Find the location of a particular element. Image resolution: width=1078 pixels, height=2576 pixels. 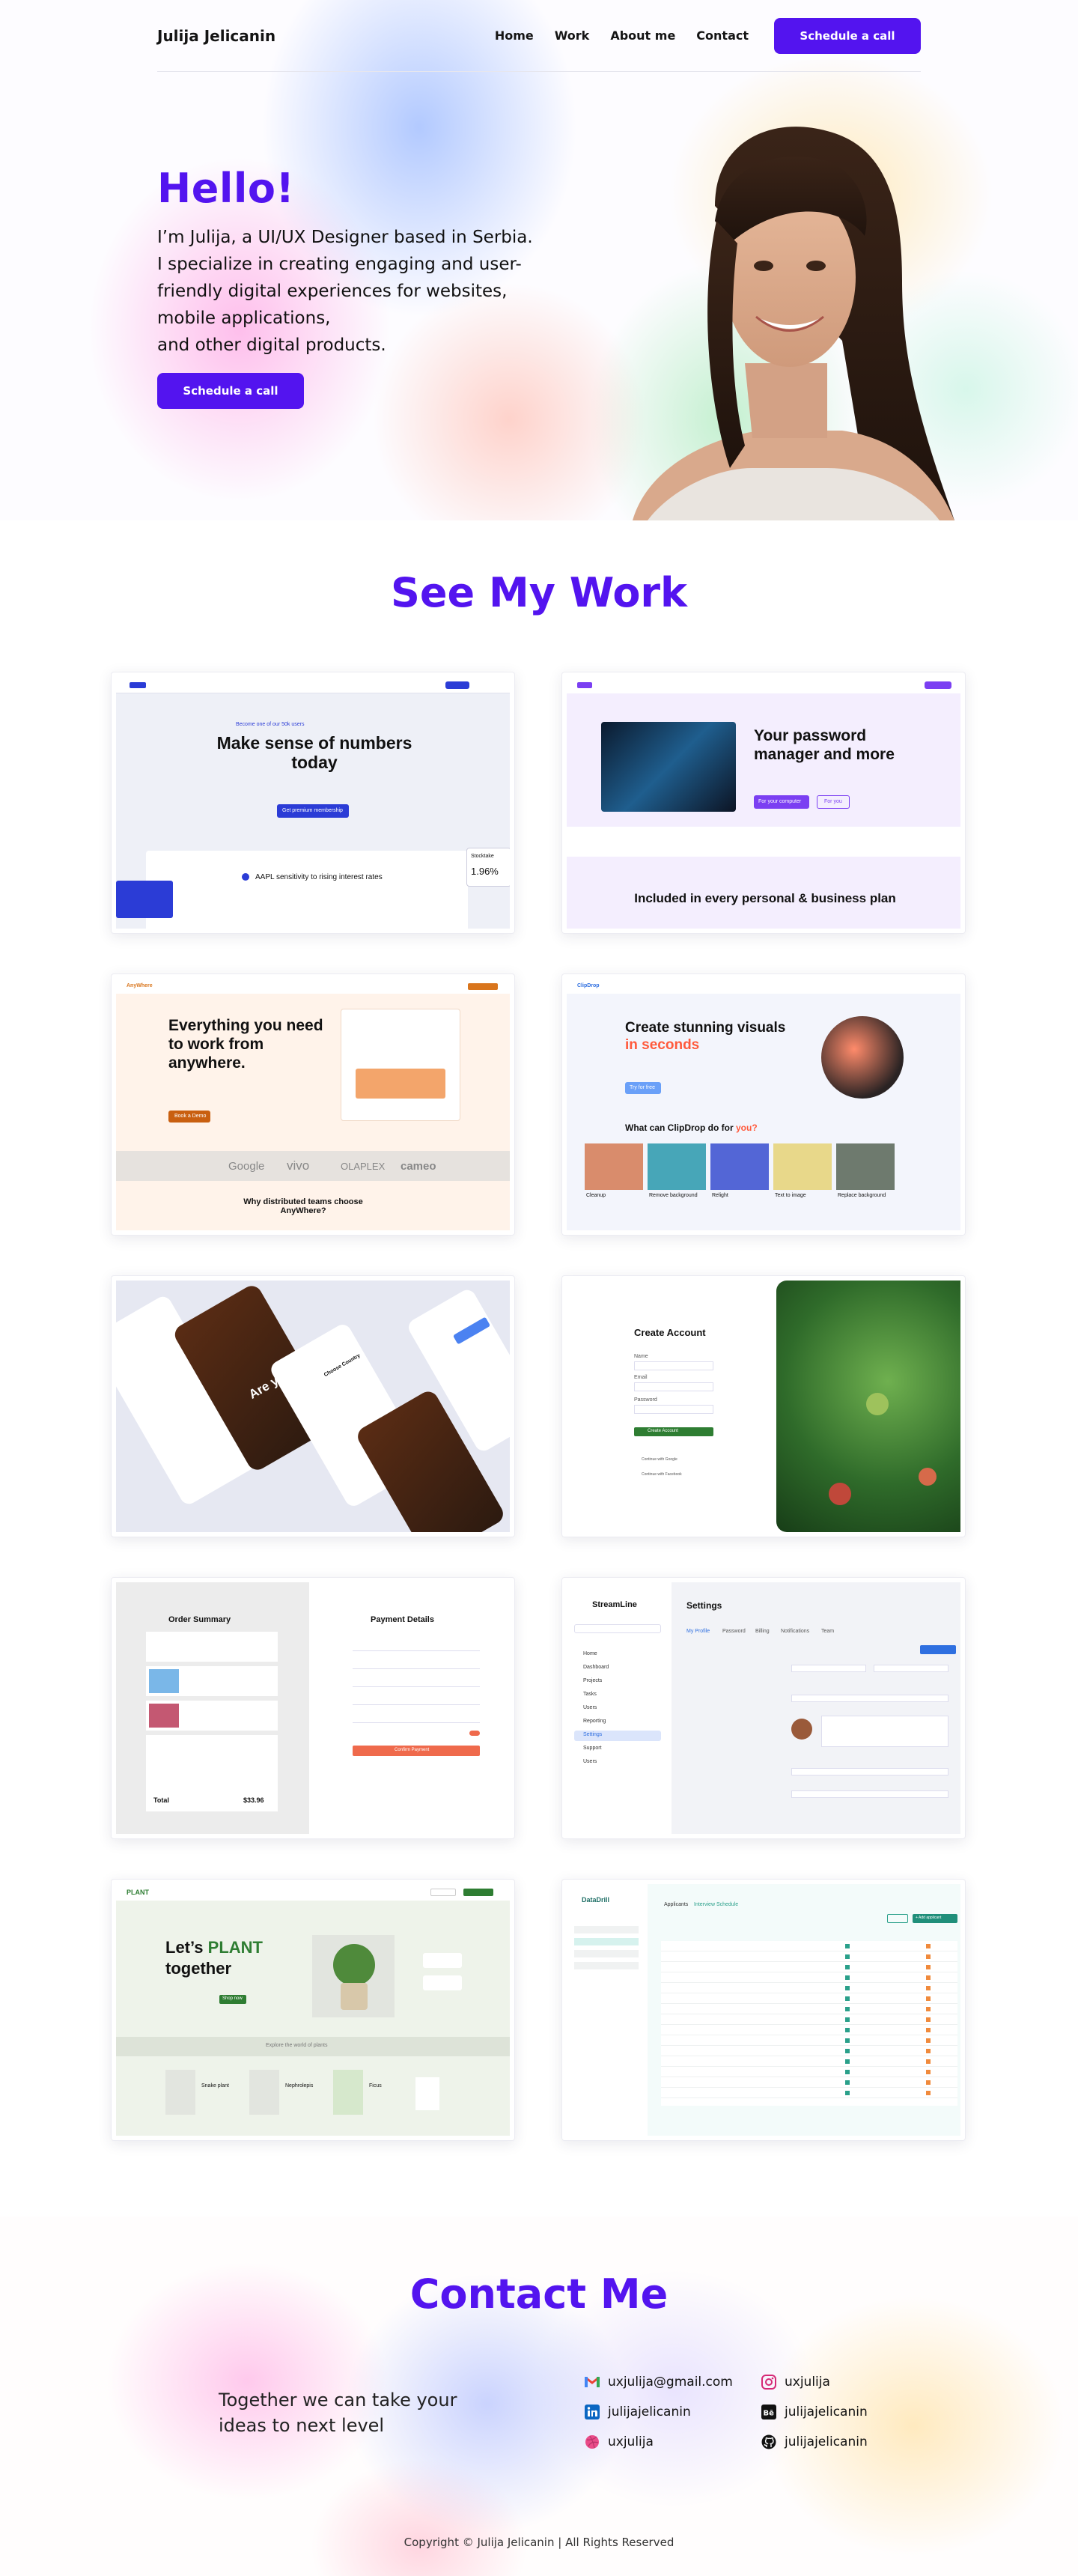

order-summary-title: Order Summary is located at coordinates (200, 1619).